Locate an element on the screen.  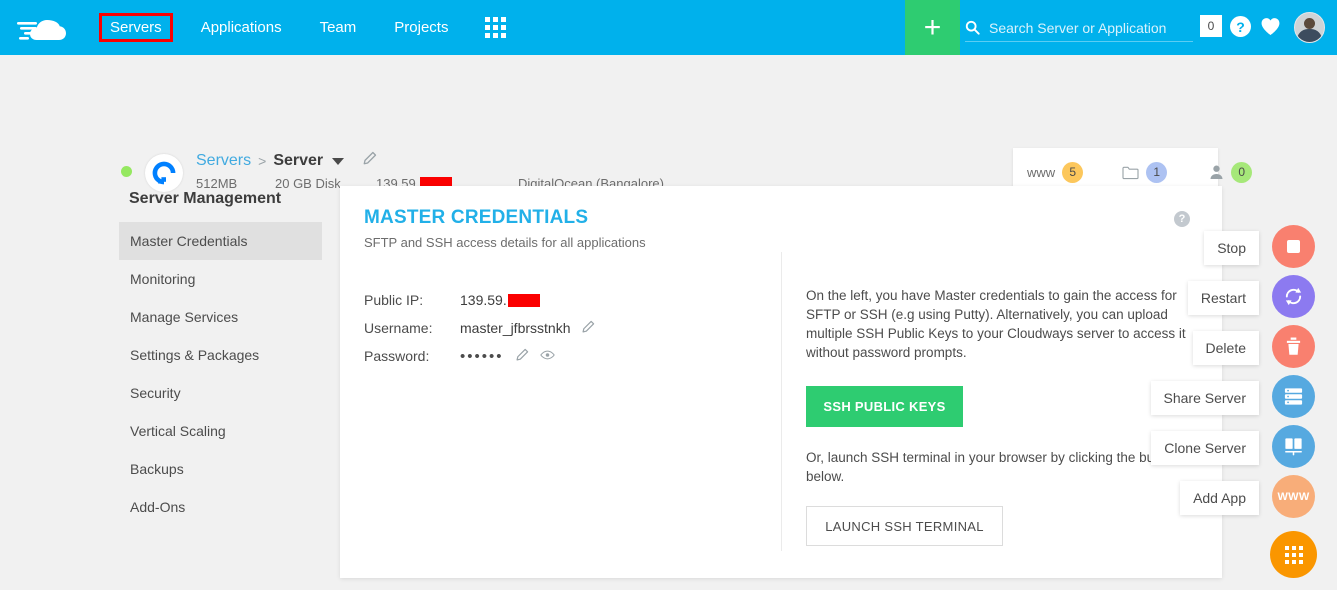
nav-links: Servers Applications Team Projects is located at coordinates (298, 27).